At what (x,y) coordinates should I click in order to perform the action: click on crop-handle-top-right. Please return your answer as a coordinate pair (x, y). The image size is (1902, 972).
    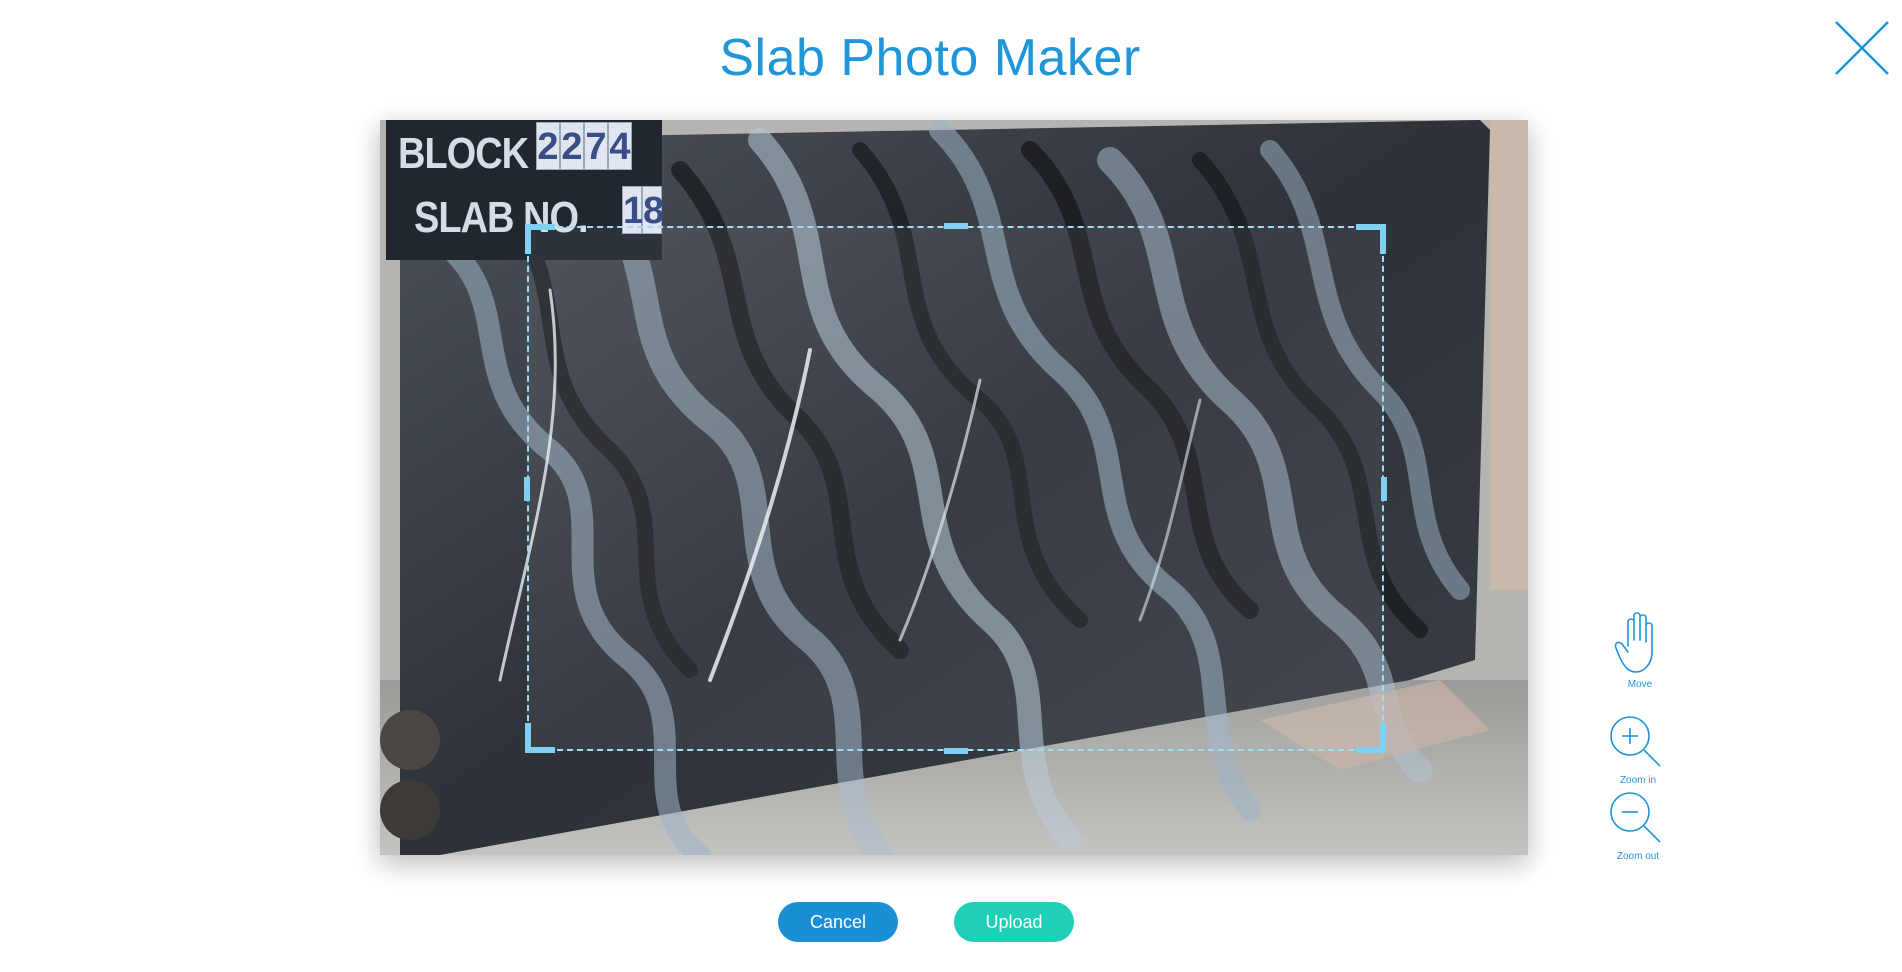
    Looking at the image, I should click on (1371, 239).